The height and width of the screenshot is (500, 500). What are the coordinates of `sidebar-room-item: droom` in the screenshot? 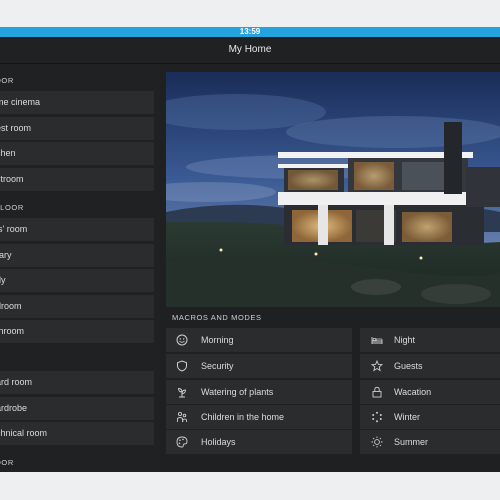 It's located at (77, 306).